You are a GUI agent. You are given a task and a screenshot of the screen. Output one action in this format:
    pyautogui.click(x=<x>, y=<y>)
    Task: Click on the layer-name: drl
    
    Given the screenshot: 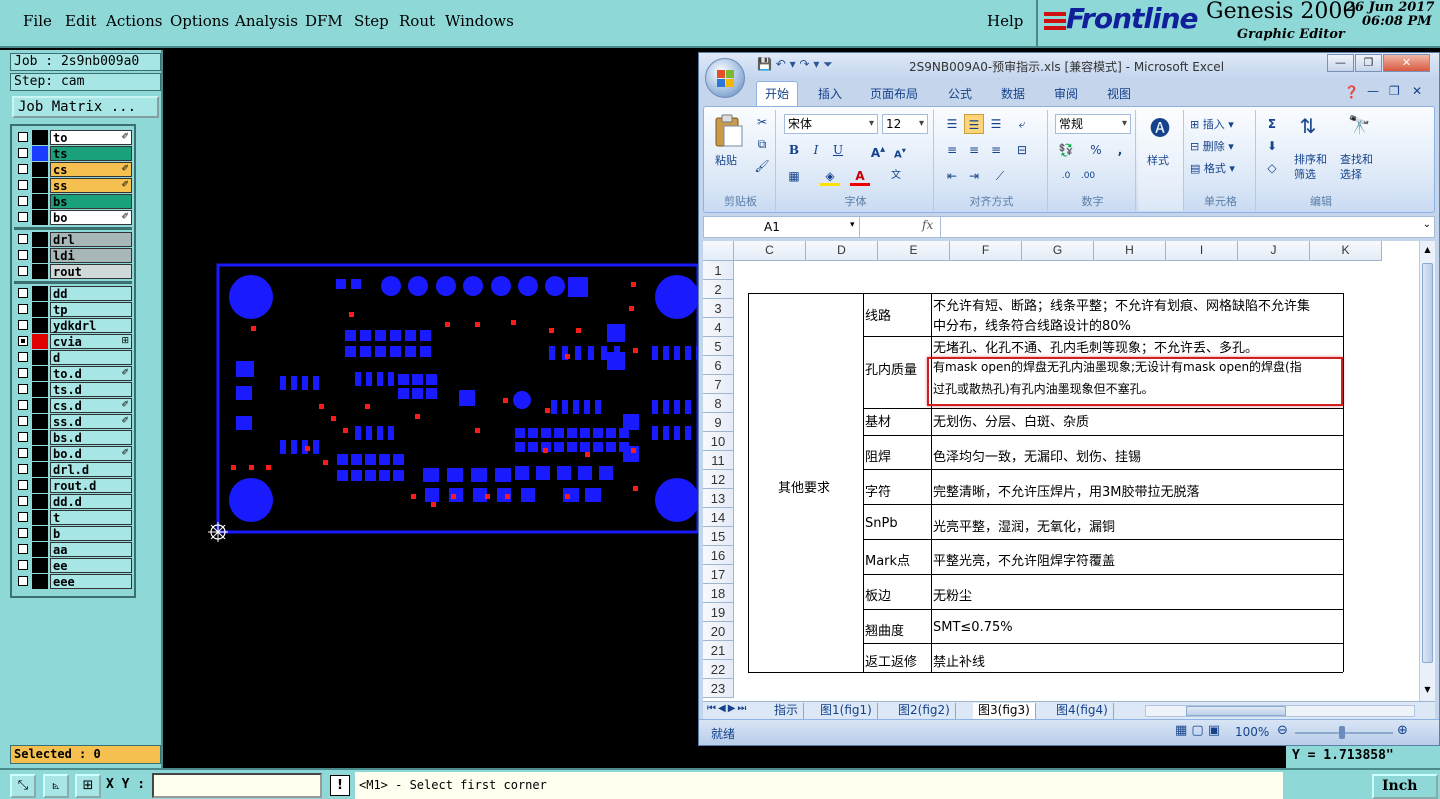 What is the action you would take?
    pyautogui.click(x=91, y=239)
    